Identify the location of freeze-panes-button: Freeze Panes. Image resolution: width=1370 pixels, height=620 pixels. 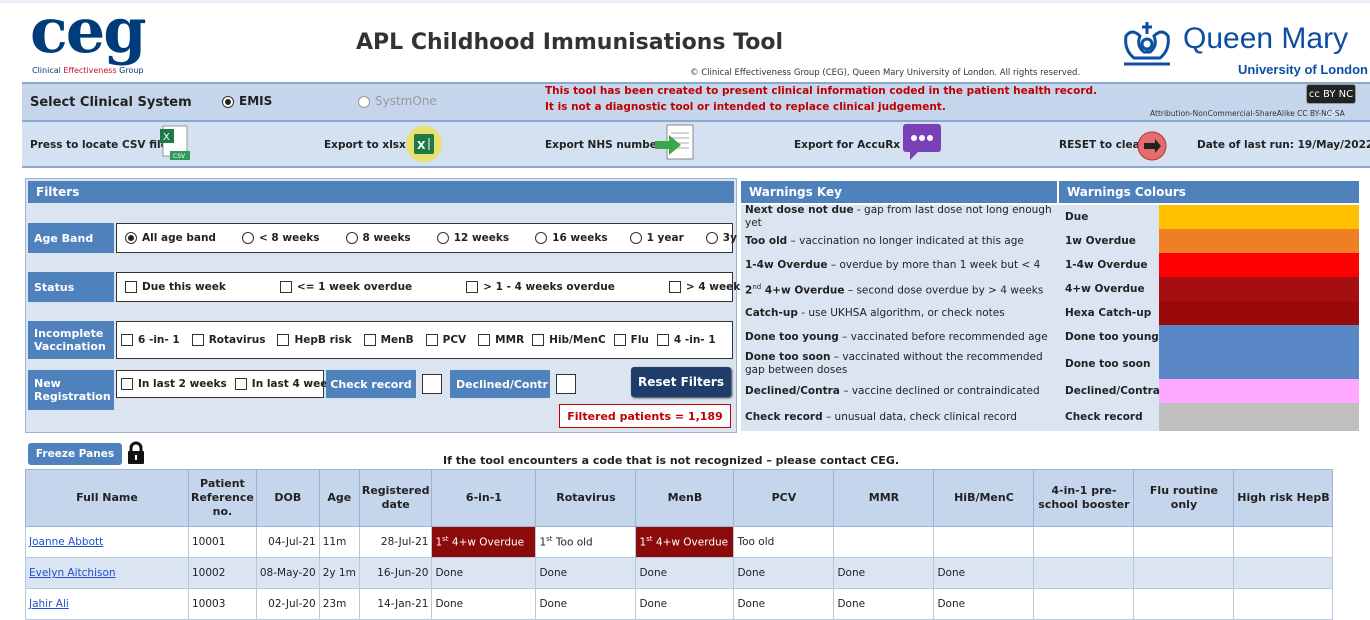
(75, 454).